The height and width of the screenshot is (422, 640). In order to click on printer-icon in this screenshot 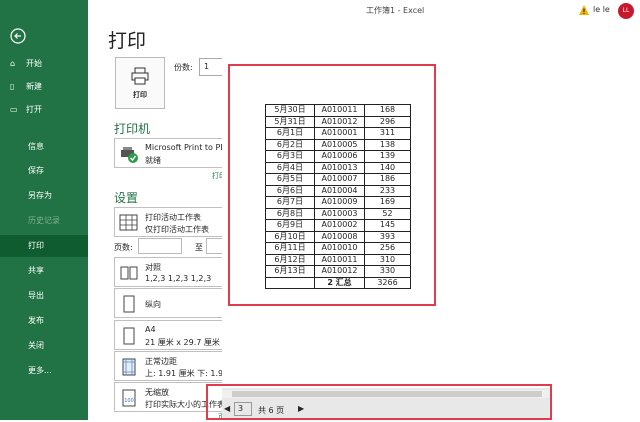, I will do `click(140, 76)`.